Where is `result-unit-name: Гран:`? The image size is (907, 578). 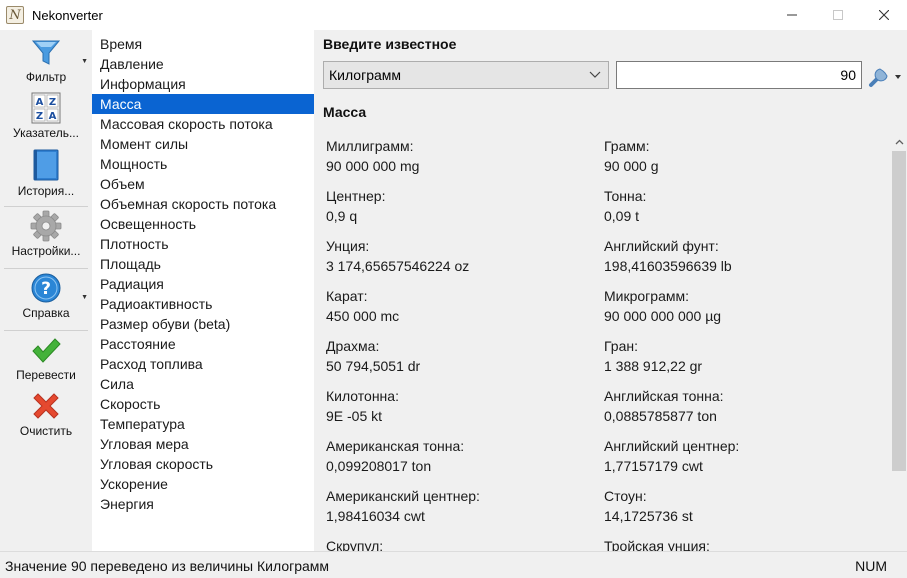 result-unit-name: Гран: is located at coordinates (621, 346).